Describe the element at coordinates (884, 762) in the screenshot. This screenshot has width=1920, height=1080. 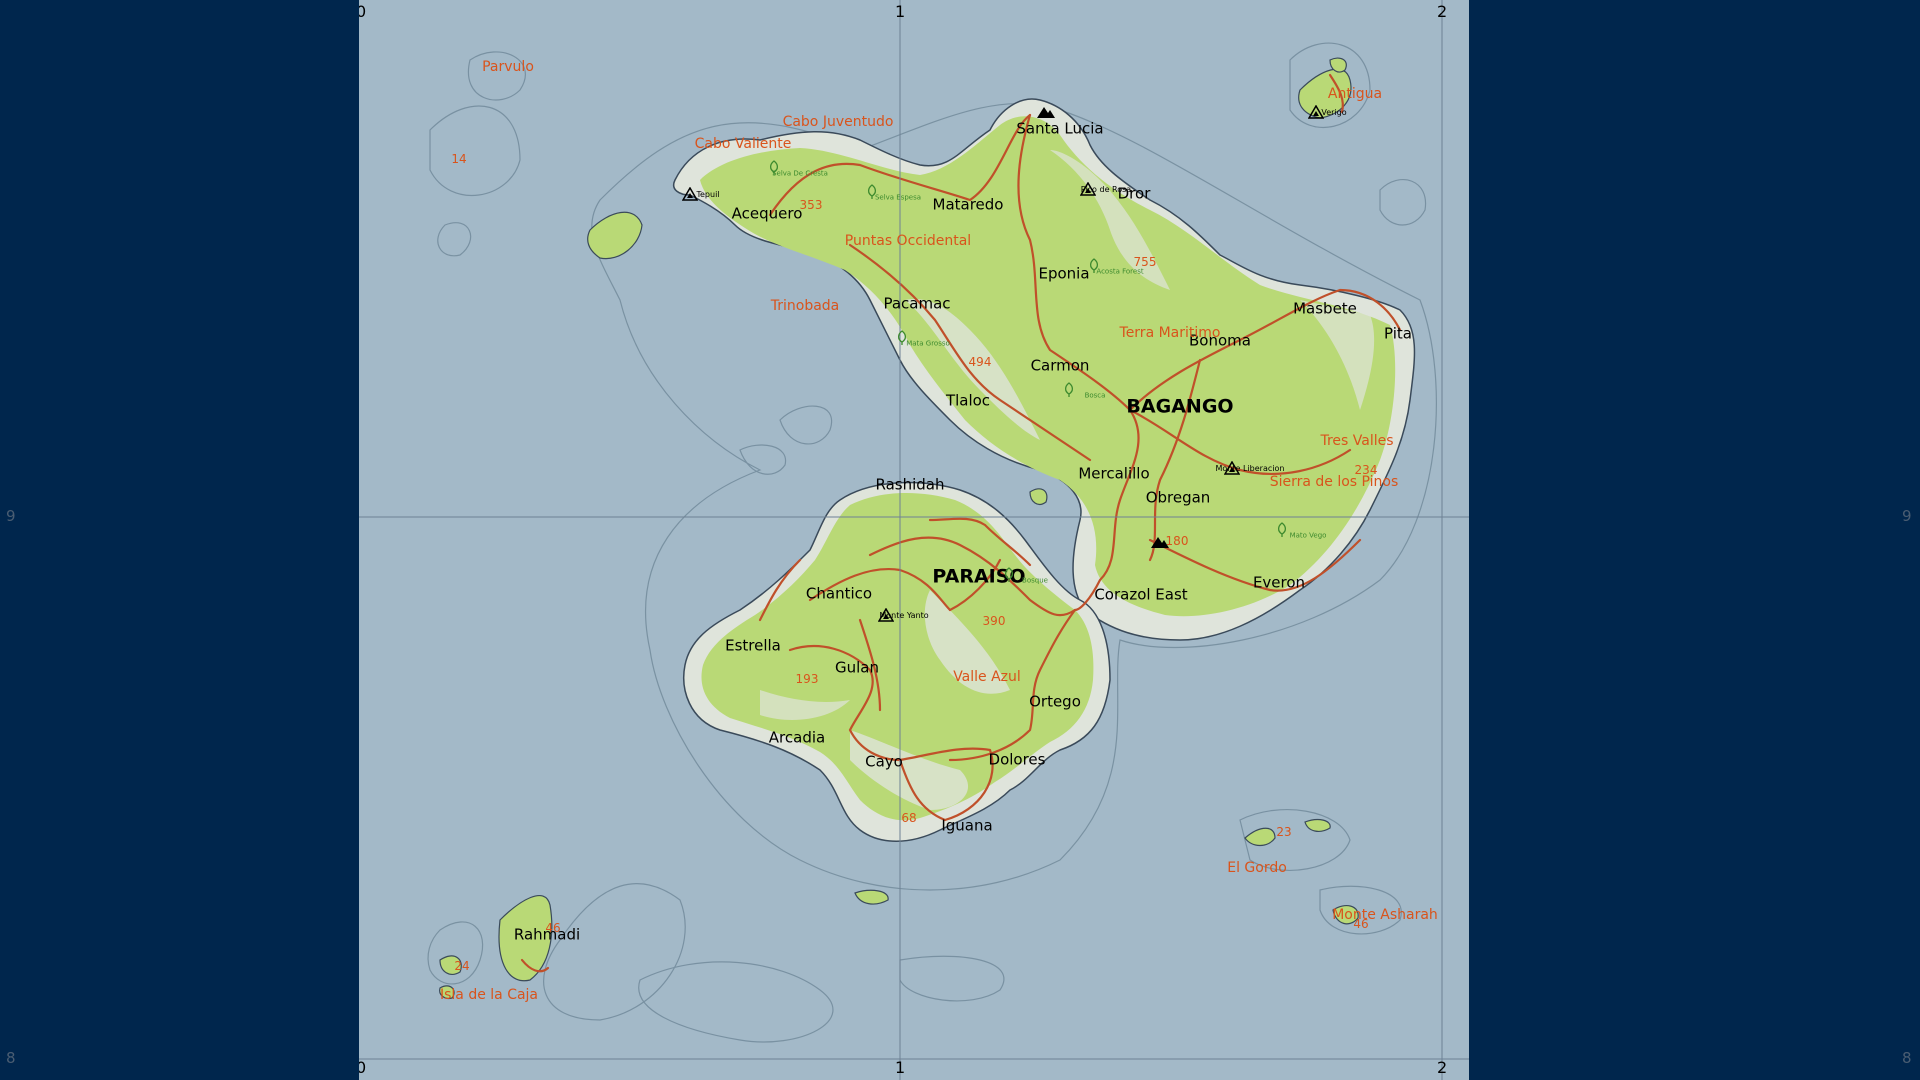
I see `town-label-cayo: Cayo` at that location.